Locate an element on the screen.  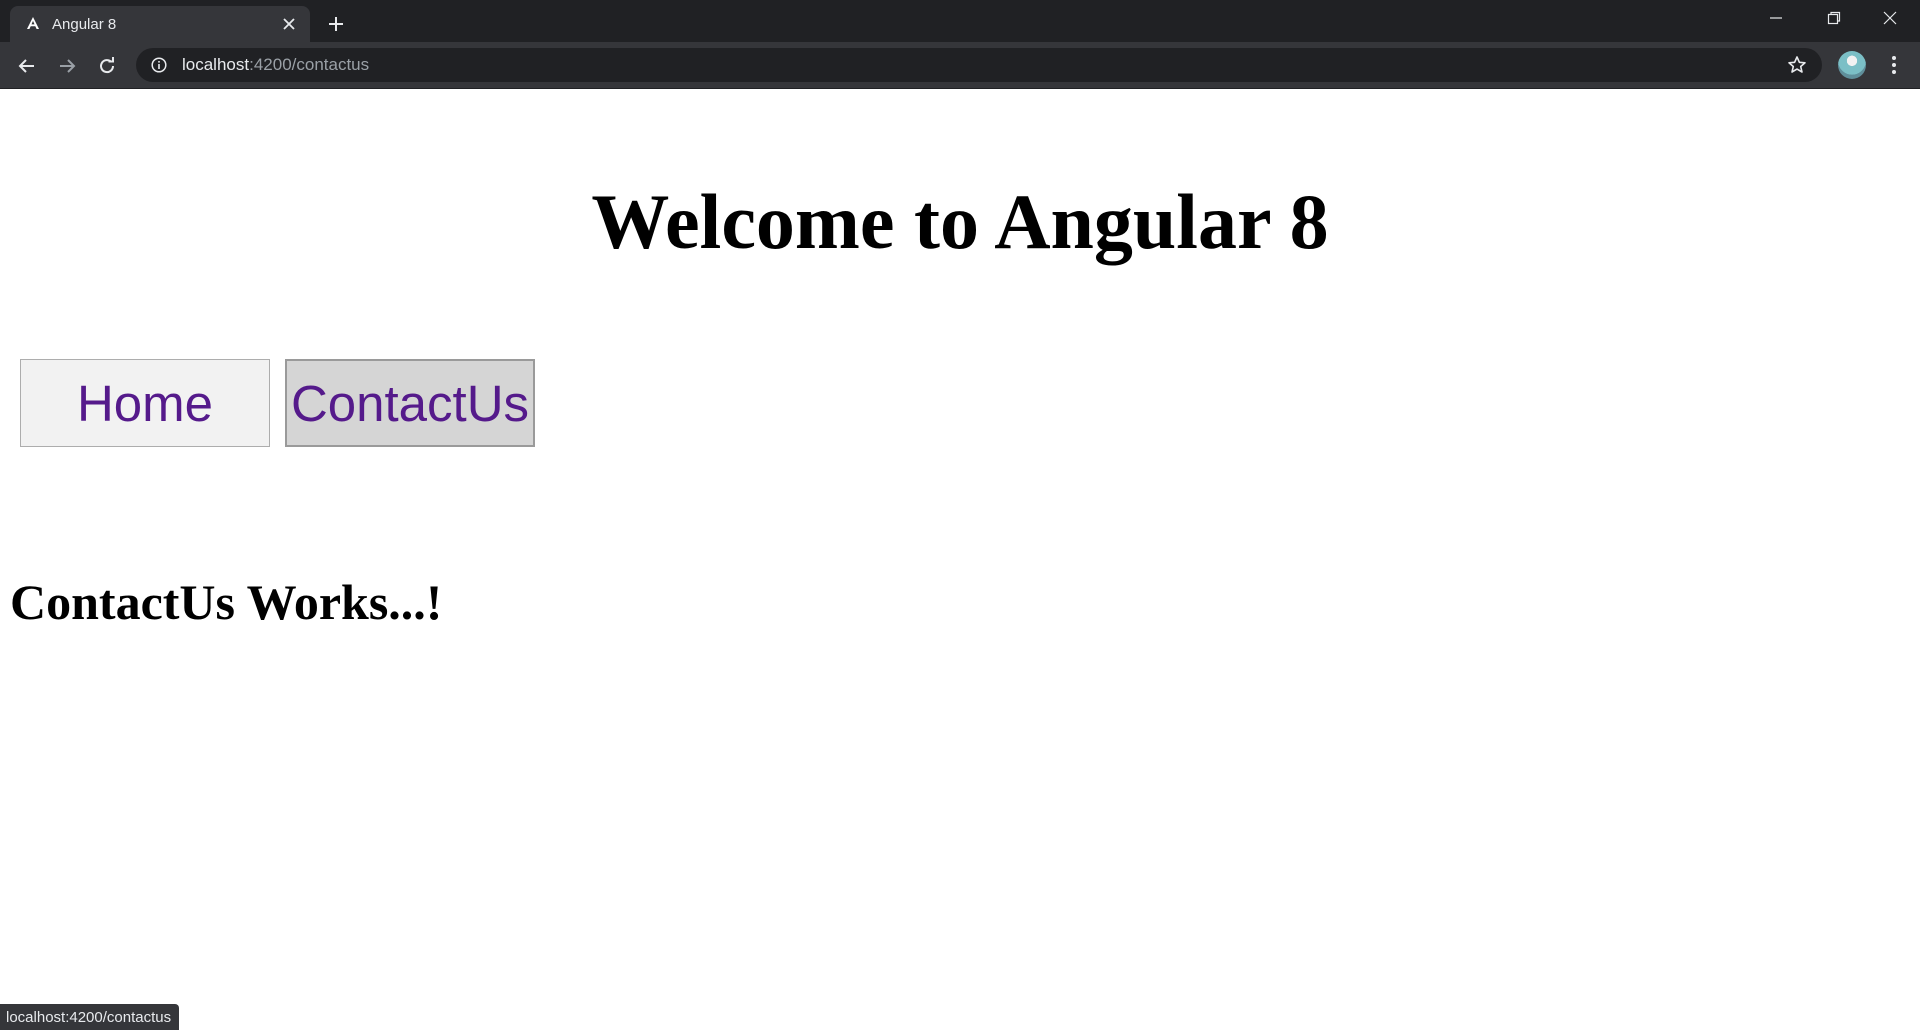
browser-titlebar: Angular 8 is located at coordinates (960, 21).